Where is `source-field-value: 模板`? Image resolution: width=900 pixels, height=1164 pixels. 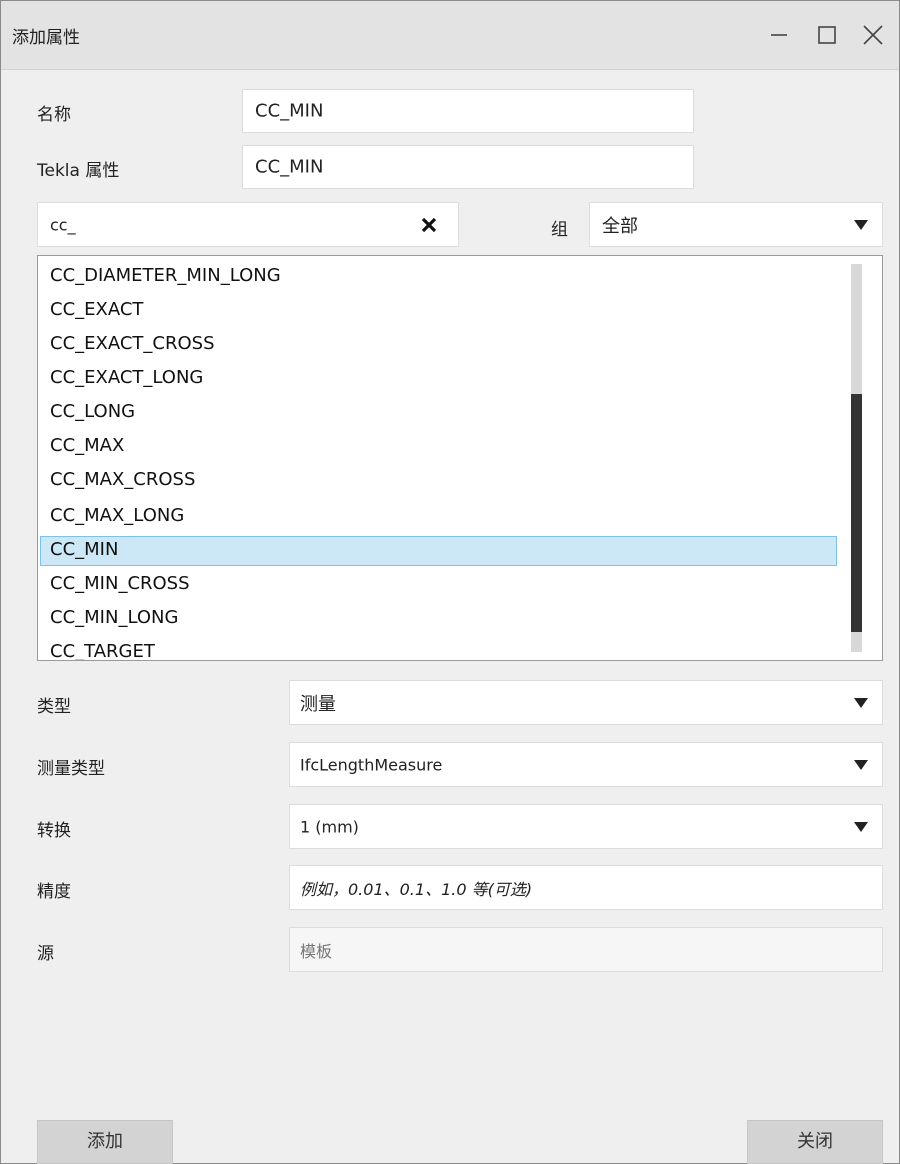
source-field-value: 模板 is located at coordinates (316, 951).